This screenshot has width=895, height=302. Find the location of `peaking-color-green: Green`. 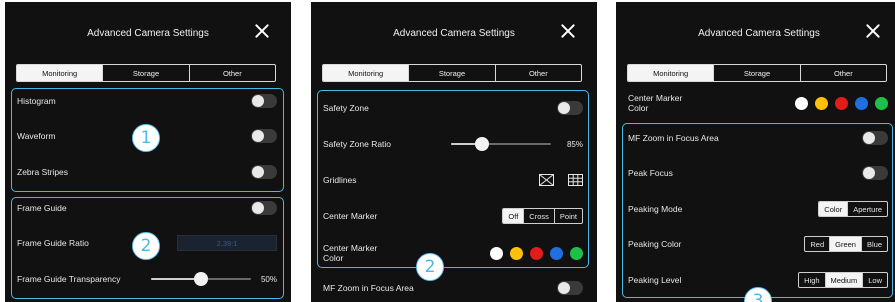

peaking-color-green: Green is located at coordinates (845, 244).